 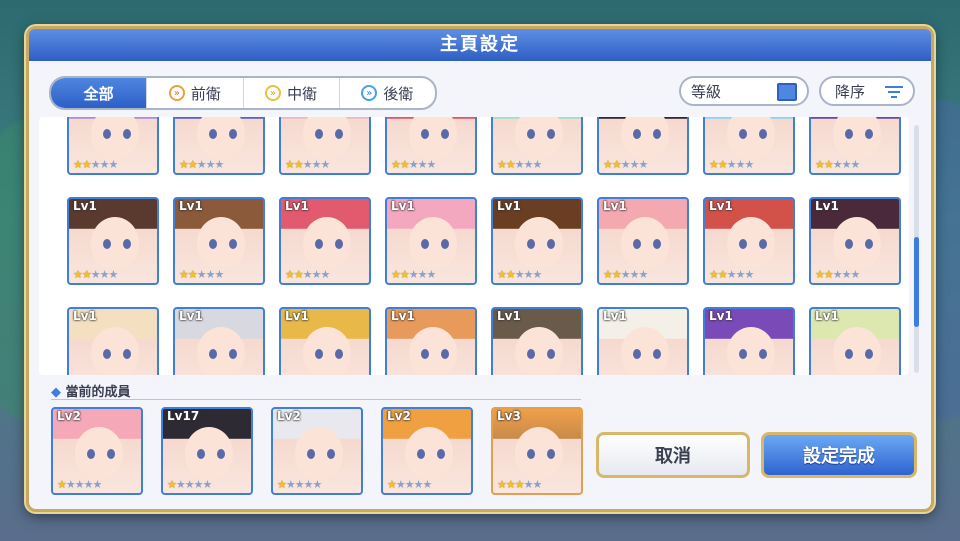 What do you see at coordinates (537, 451) in the screenshot?
I see `current-member-card: Lv3 ★★★★★` at bounding box center [537, 451].